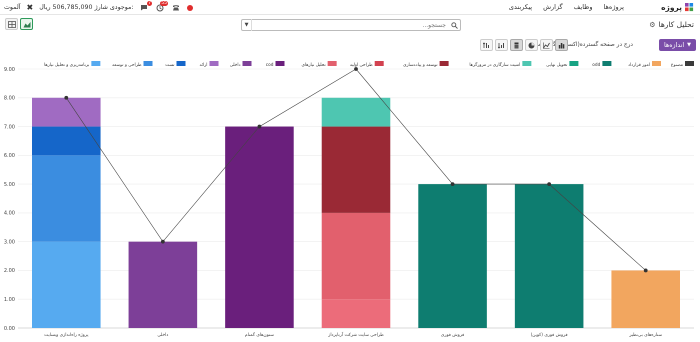 The height and width of the screenshot is (342, 700). I want to click on legend-label: تحویل نهایی, so click(557, 65).